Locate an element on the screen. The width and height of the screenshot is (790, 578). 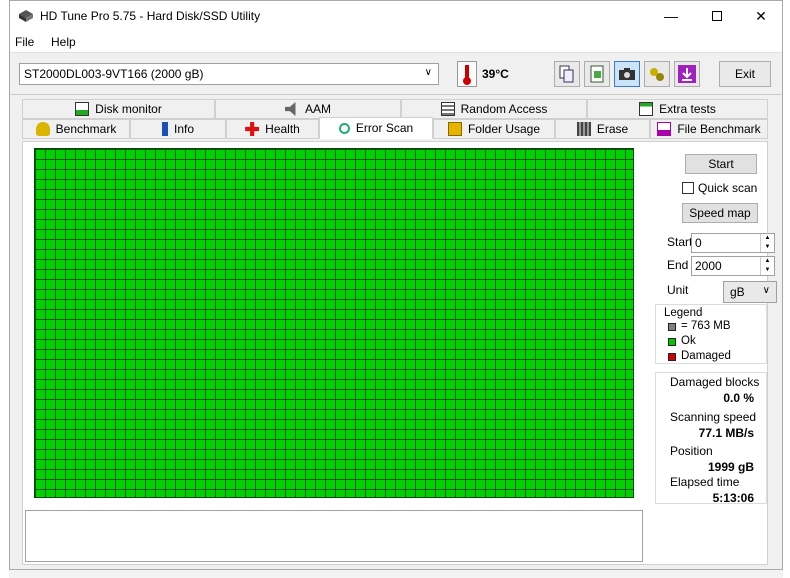
disk-monitor-icon is located at coordinates (82, 109).